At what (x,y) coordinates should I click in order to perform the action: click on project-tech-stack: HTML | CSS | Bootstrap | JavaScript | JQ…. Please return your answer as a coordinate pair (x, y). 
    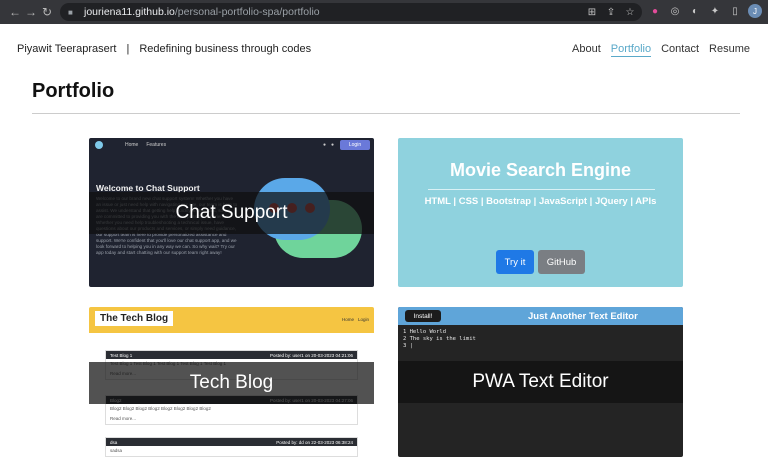
    Looking at the image, I should click on (540, 201).